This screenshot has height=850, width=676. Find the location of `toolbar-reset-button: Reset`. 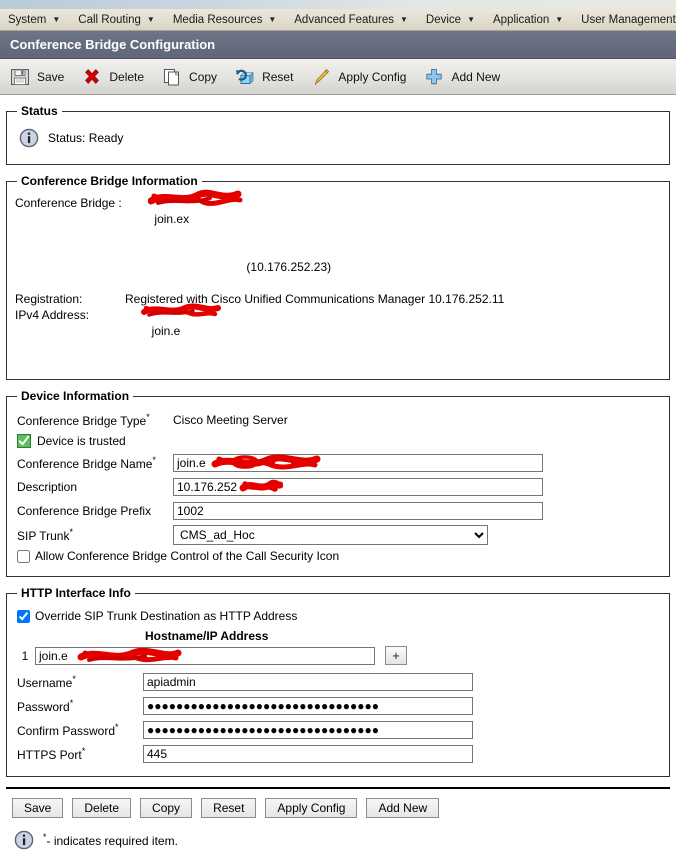

toolbar-reset-button: Reset is located at coordinates (264, 77).